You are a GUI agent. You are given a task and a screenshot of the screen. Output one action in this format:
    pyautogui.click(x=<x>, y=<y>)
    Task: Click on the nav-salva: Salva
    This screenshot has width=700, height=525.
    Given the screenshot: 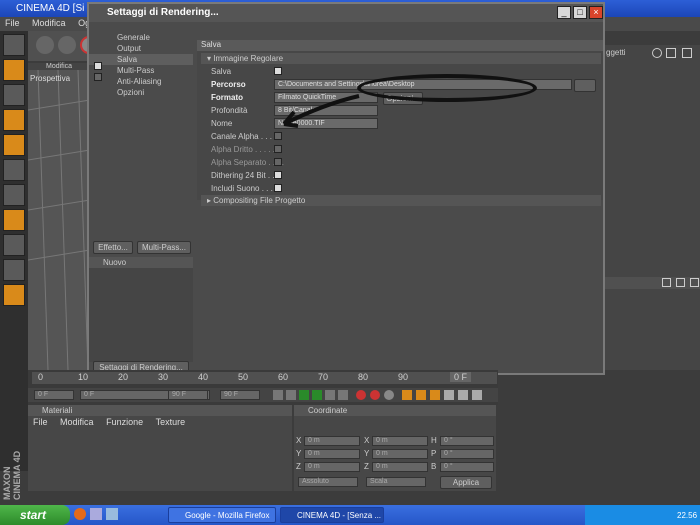 What is the action you would take?
    pyautogui.click(x=141, y=59)
    